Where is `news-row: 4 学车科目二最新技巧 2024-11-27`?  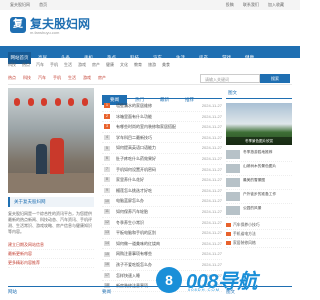 news-row: 4 学车科目二最新技巧 2024-11-27 is located at coordinates (162, 138).